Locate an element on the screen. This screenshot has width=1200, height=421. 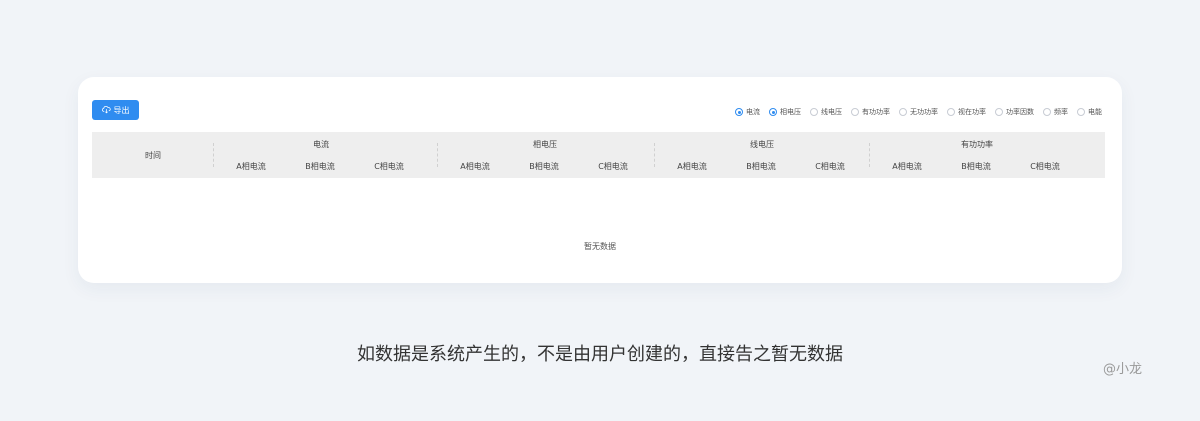
export-button: 导出 is located at coordinates (115, 110).